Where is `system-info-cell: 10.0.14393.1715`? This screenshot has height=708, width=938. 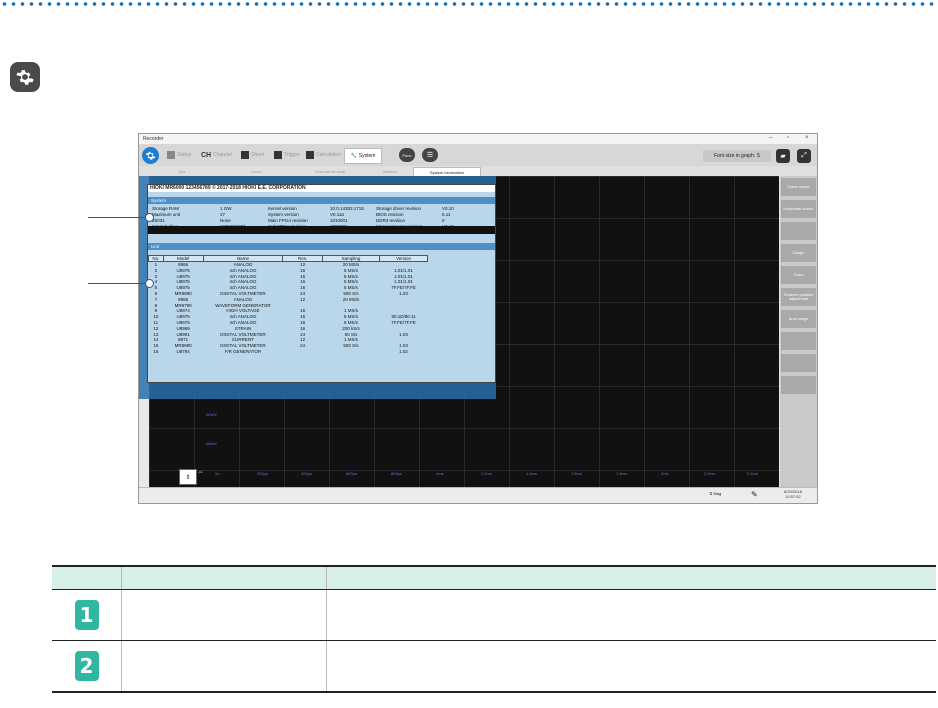 system-info-cell: 10.0.14393.1715 is located at coordinates (347, 208).